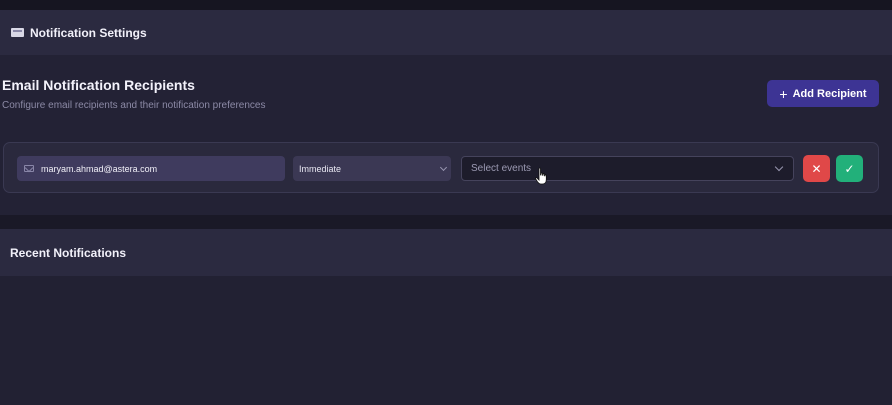 The image size is (892, 405). I want to click on email-value: maryam.ahmad@astera.com, so click(99, 168).